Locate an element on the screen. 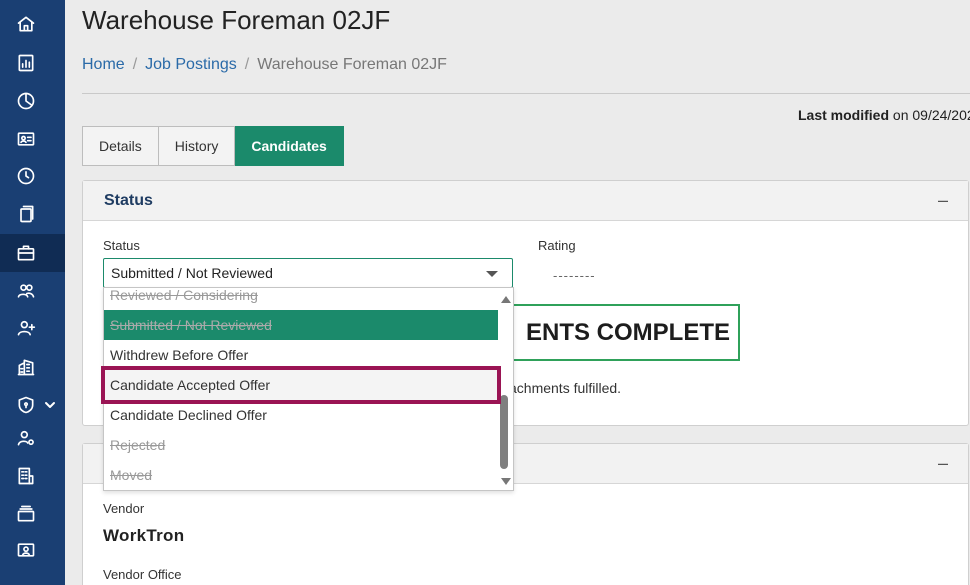 The height and width of the screenshot is (585, 970). home-icon is located at coordinates (26, 24).